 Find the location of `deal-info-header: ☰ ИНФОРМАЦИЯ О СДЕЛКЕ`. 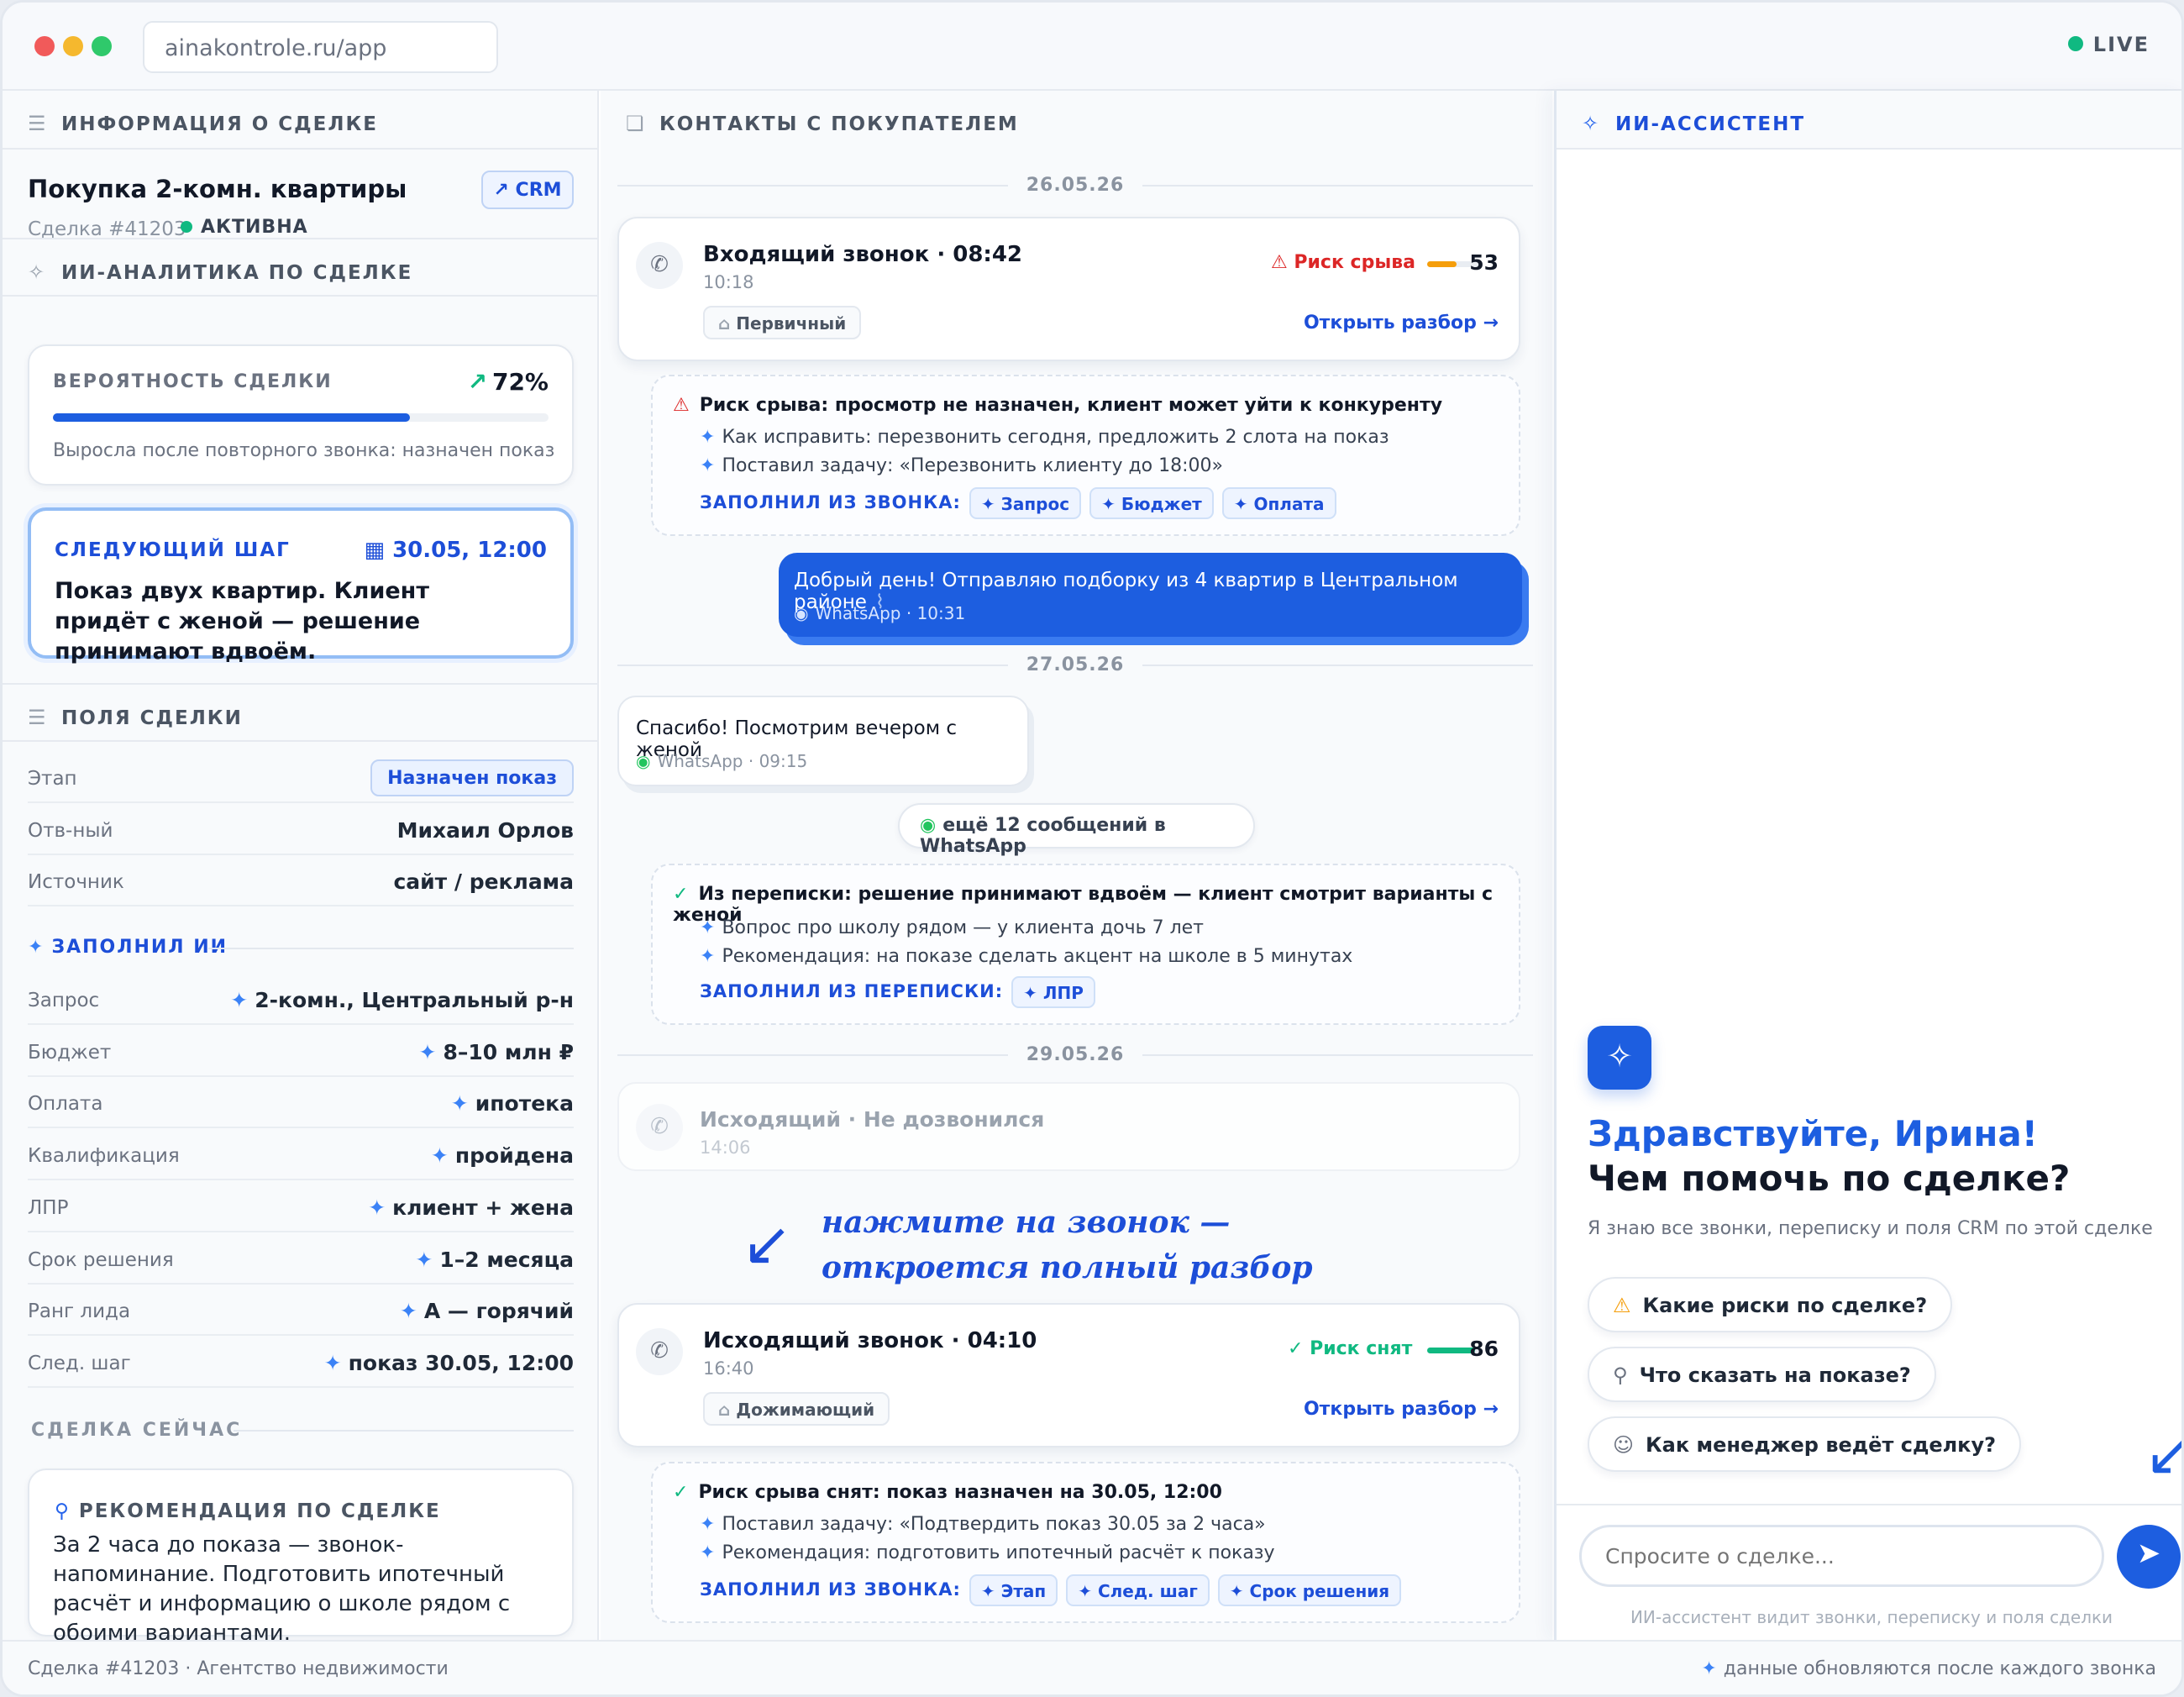

deal-info-header: ☰ ИНФОРМАЦИЯ О СДЕЛКЕ is located at coordinates (300, 120).